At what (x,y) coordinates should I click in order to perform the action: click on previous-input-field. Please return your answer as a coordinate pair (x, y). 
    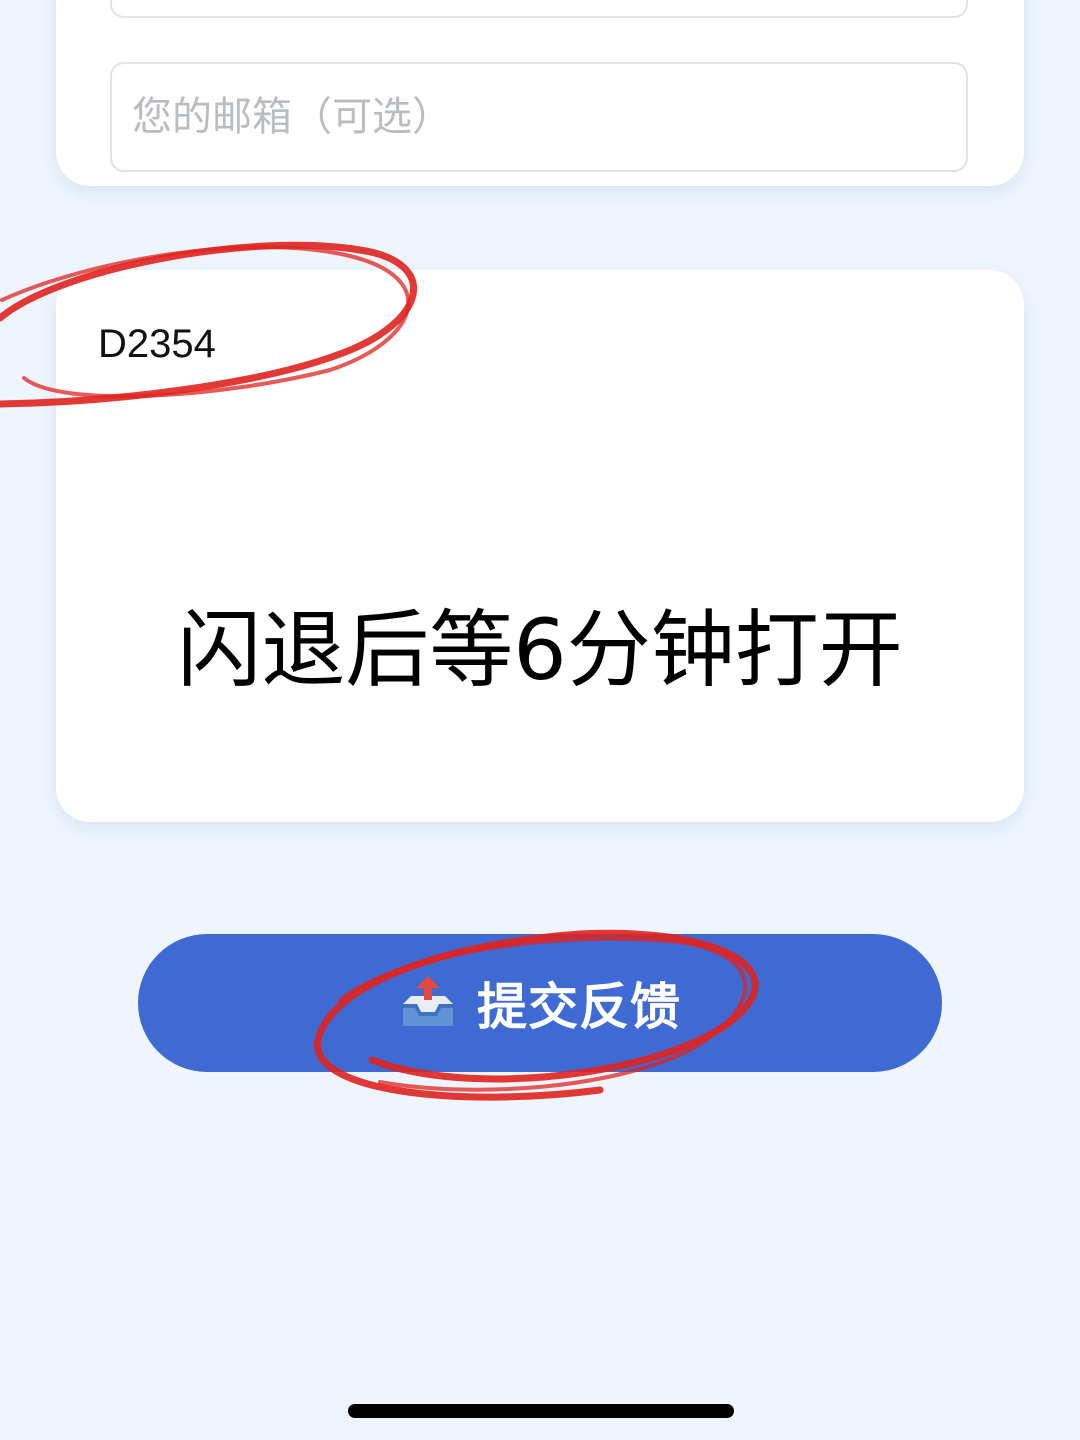
    Looking at the image, I should click on (539, 9).